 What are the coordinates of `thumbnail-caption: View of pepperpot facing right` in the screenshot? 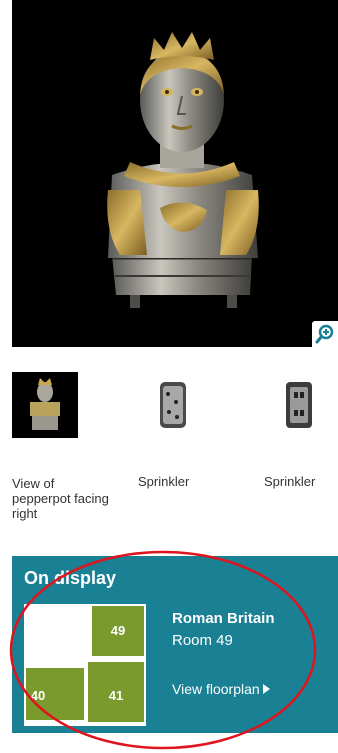 It's located at (62, 498).